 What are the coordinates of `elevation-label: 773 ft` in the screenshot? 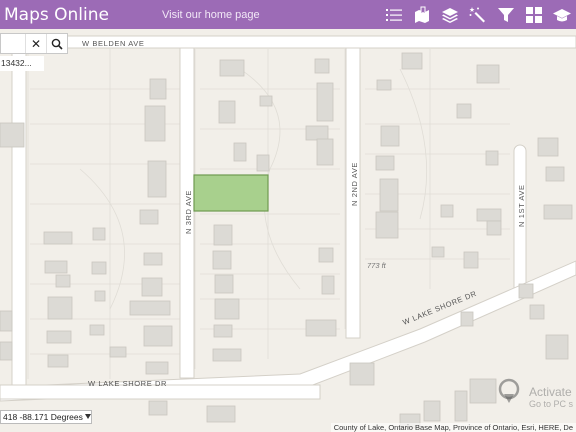 It's located at (377, 265).